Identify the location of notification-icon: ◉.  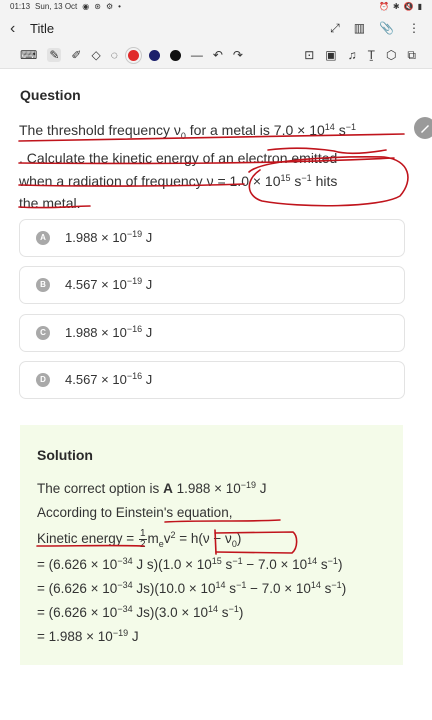
(86, 6).